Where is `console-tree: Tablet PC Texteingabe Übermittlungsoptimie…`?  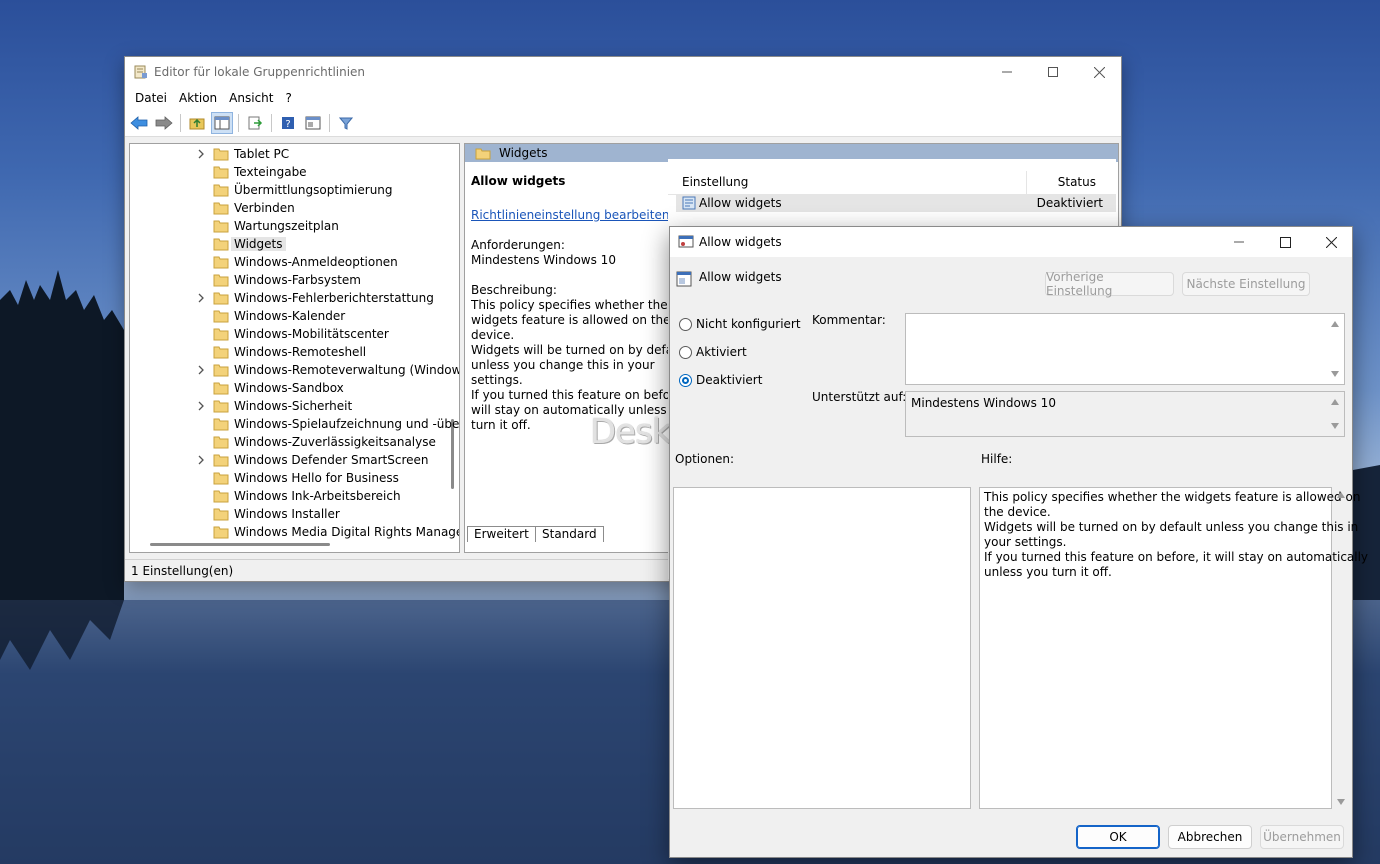 console-tree: Tablet PC Texteingabe Übermittlungsoptimie… is located at coordinates (294, 348).